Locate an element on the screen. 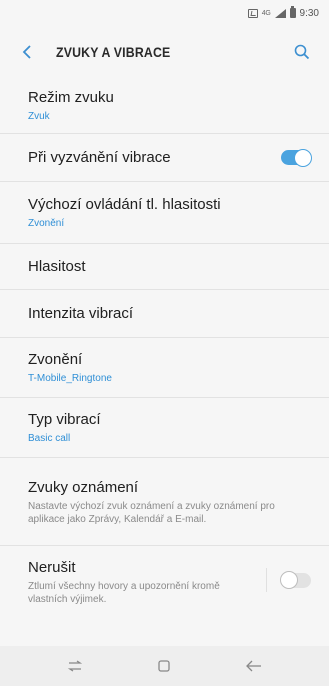  home-icon is located at coordinates (164, 666).